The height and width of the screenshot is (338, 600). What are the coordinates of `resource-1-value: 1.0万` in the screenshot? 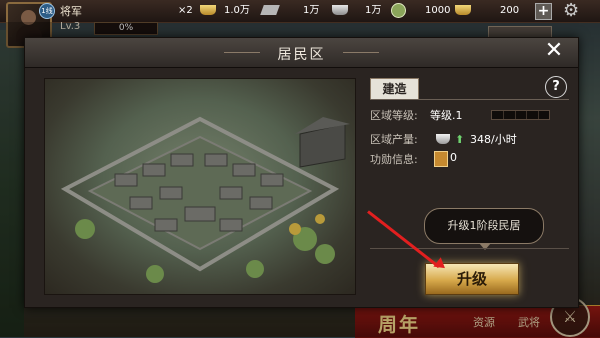 It's located at (237, 10).